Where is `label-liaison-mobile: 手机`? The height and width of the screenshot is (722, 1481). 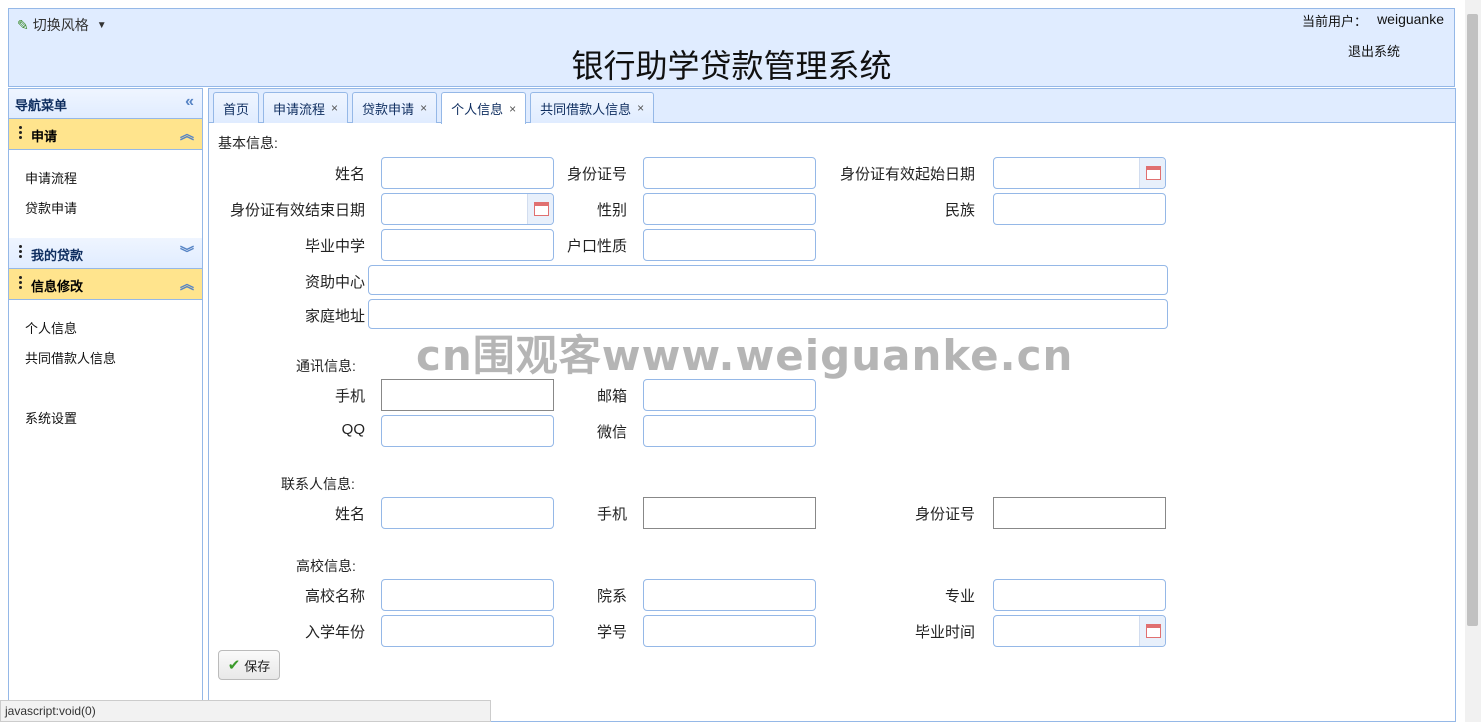 label-liaison-mobile: 手机 is located at coordinates (611, 514).